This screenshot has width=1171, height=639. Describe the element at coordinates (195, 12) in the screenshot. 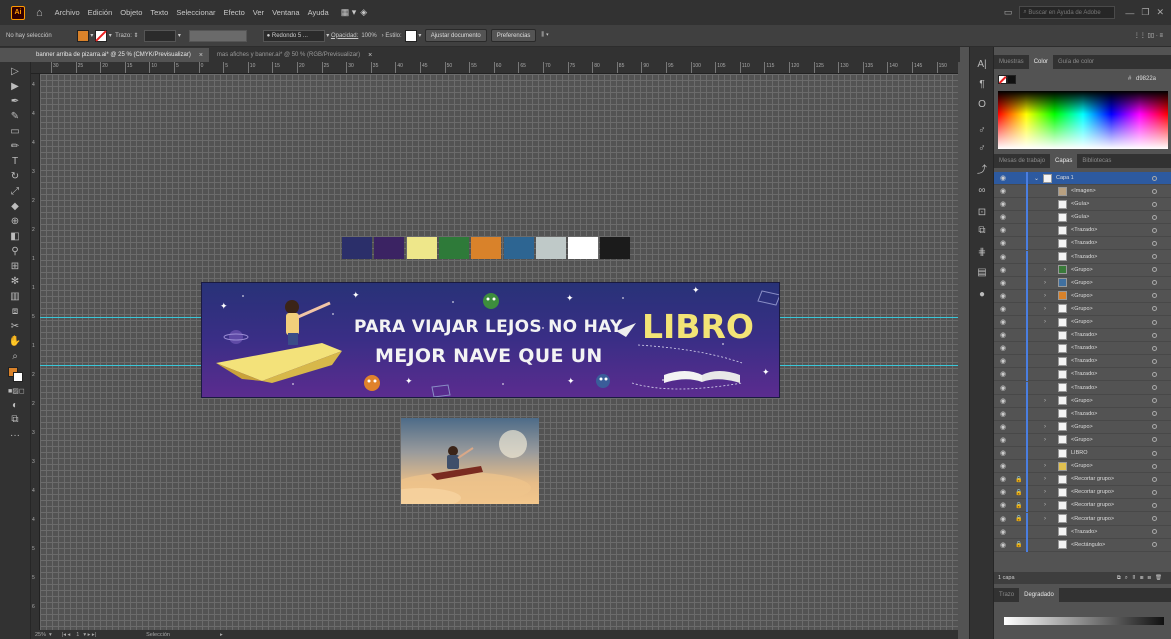

I see `menu-seleccionar: Seleccionar` at that location.